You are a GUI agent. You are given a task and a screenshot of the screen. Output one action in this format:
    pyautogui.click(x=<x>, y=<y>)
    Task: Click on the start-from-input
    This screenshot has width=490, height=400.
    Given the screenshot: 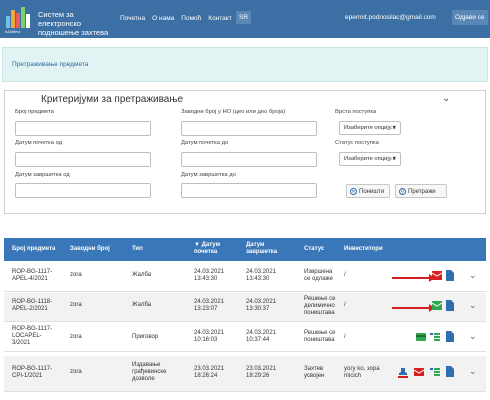 What is the action you would take?
    pyautogui.click(x=83, y=159)
    